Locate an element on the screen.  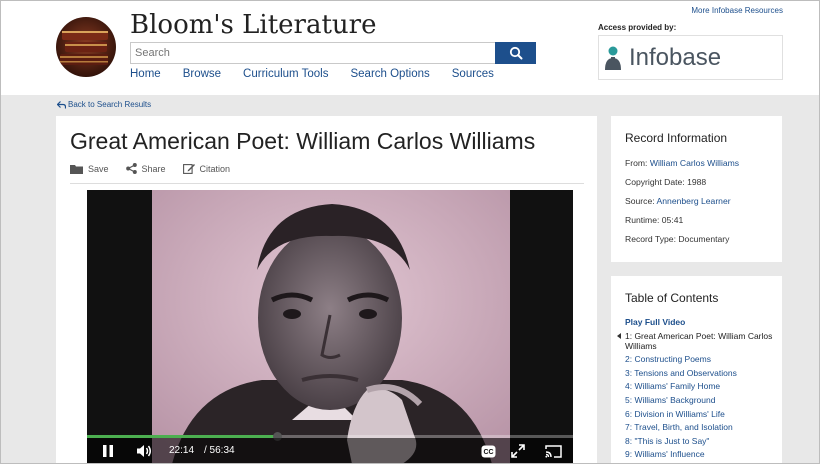
toc-item: 2: Constructing Poems is located at coordinates (703, 359).